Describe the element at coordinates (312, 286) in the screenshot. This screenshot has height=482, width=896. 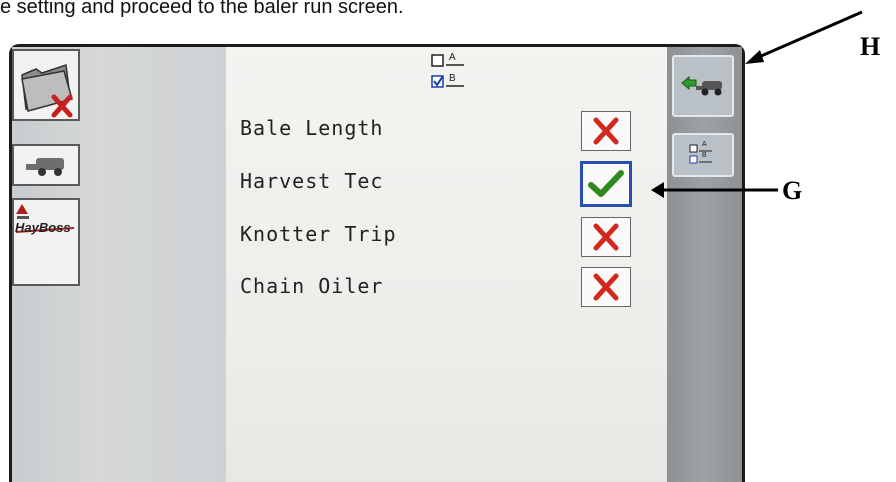
I see `row-label-chain-oiler: Chain Oiler` at that location.